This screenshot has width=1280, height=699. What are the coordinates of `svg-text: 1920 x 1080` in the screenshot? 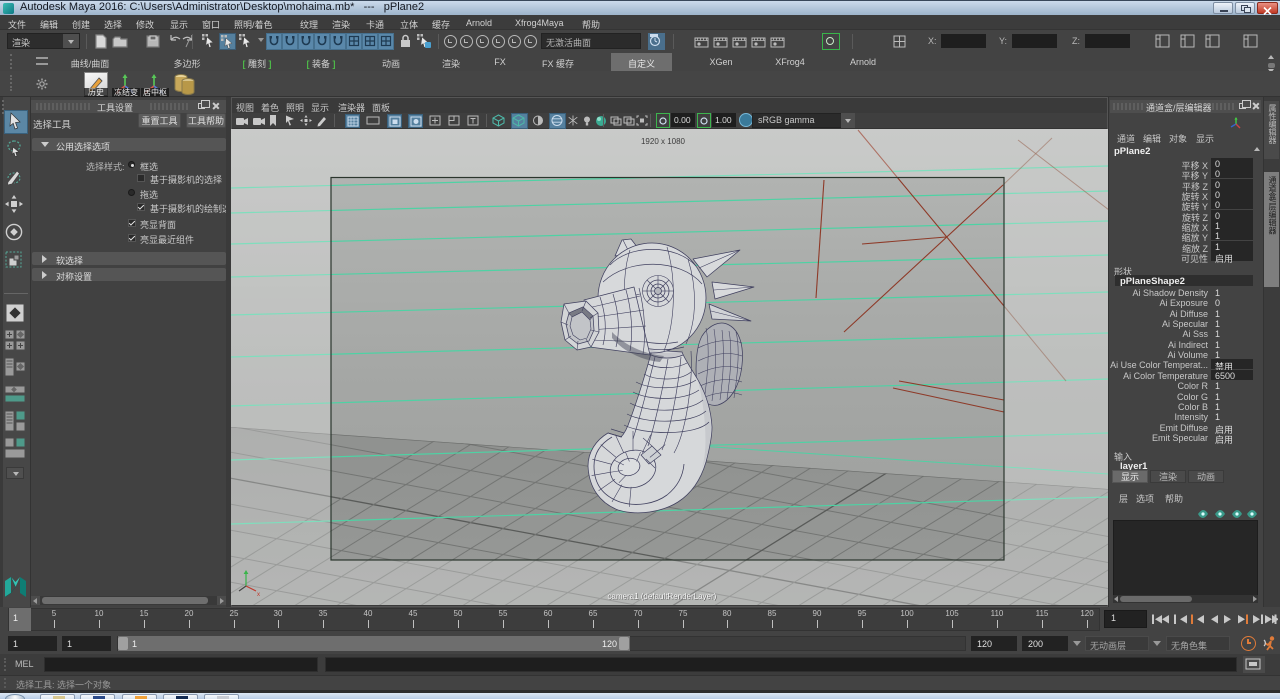 It's located at (663, 141).